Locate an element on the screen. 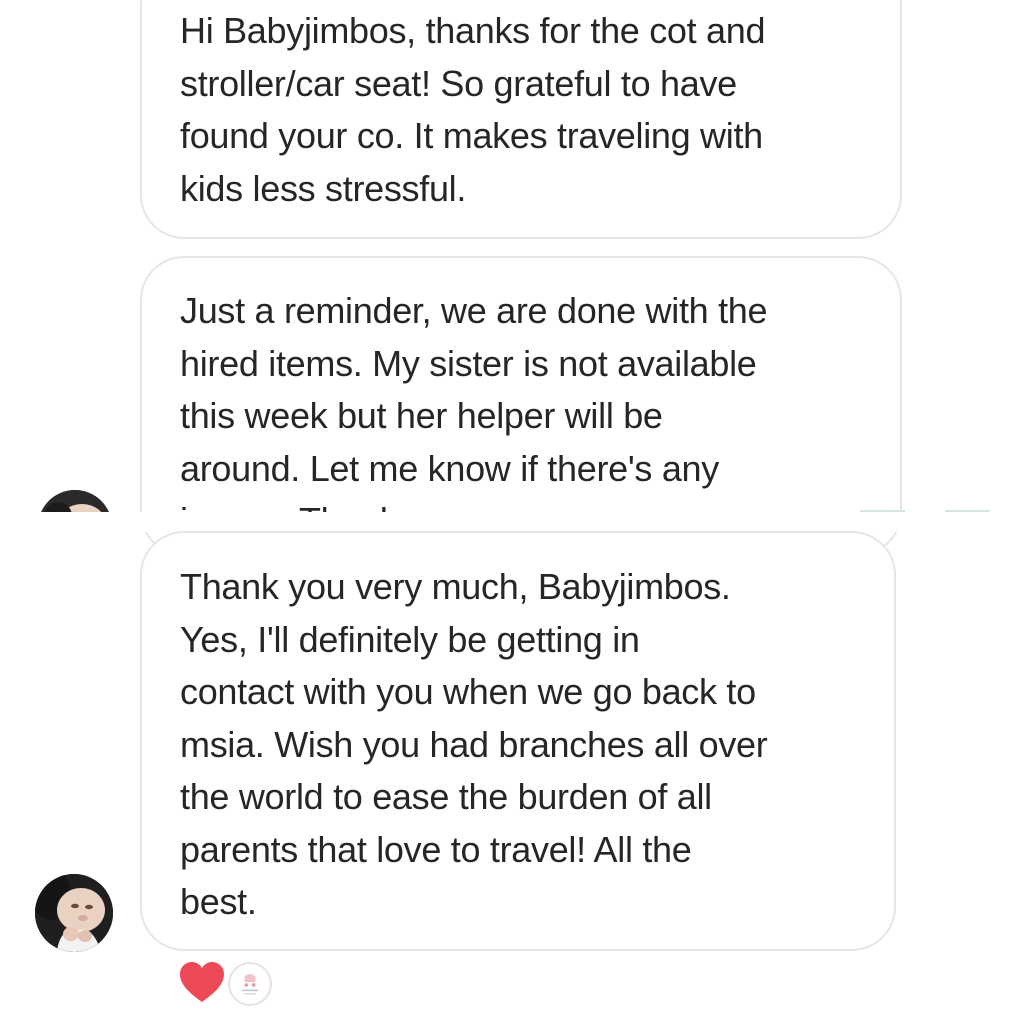 Image resolution: width=1024 pixels, height=1024 pixels. babyjimbos-logo-icon is located at coordinates (250, 984).